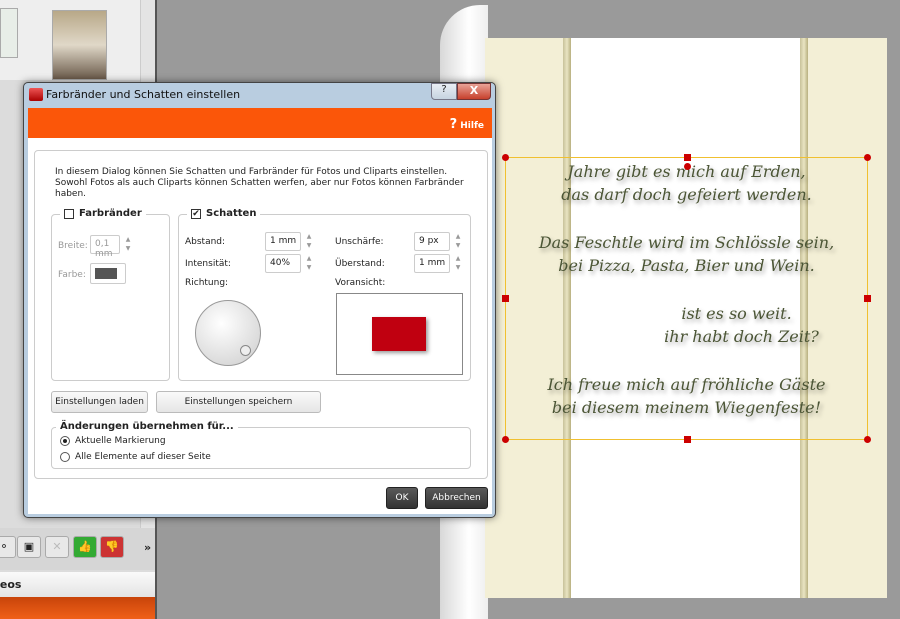 The width and height of the screenshot is (900, 619). I want to click on ueberstand-label: Überstand:, so click(360, 264).